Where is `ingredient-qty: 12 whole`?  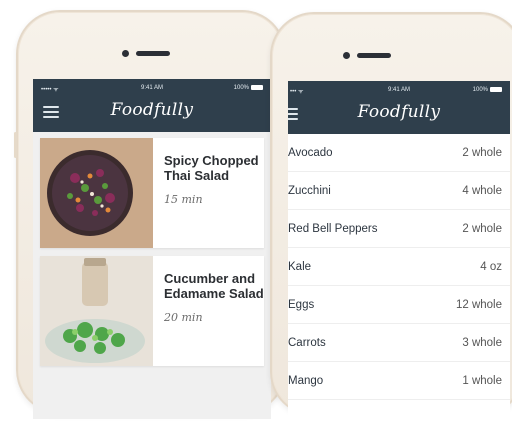 ingredient-qty: 12 whole is located at coordinates (478, 304).